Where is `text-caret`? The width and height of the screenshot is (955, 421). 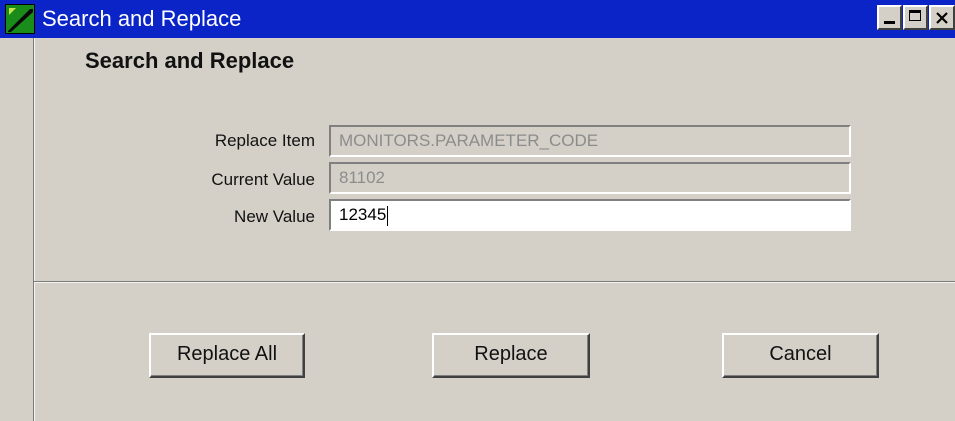 text-caret is located at coordinates (388, 215).